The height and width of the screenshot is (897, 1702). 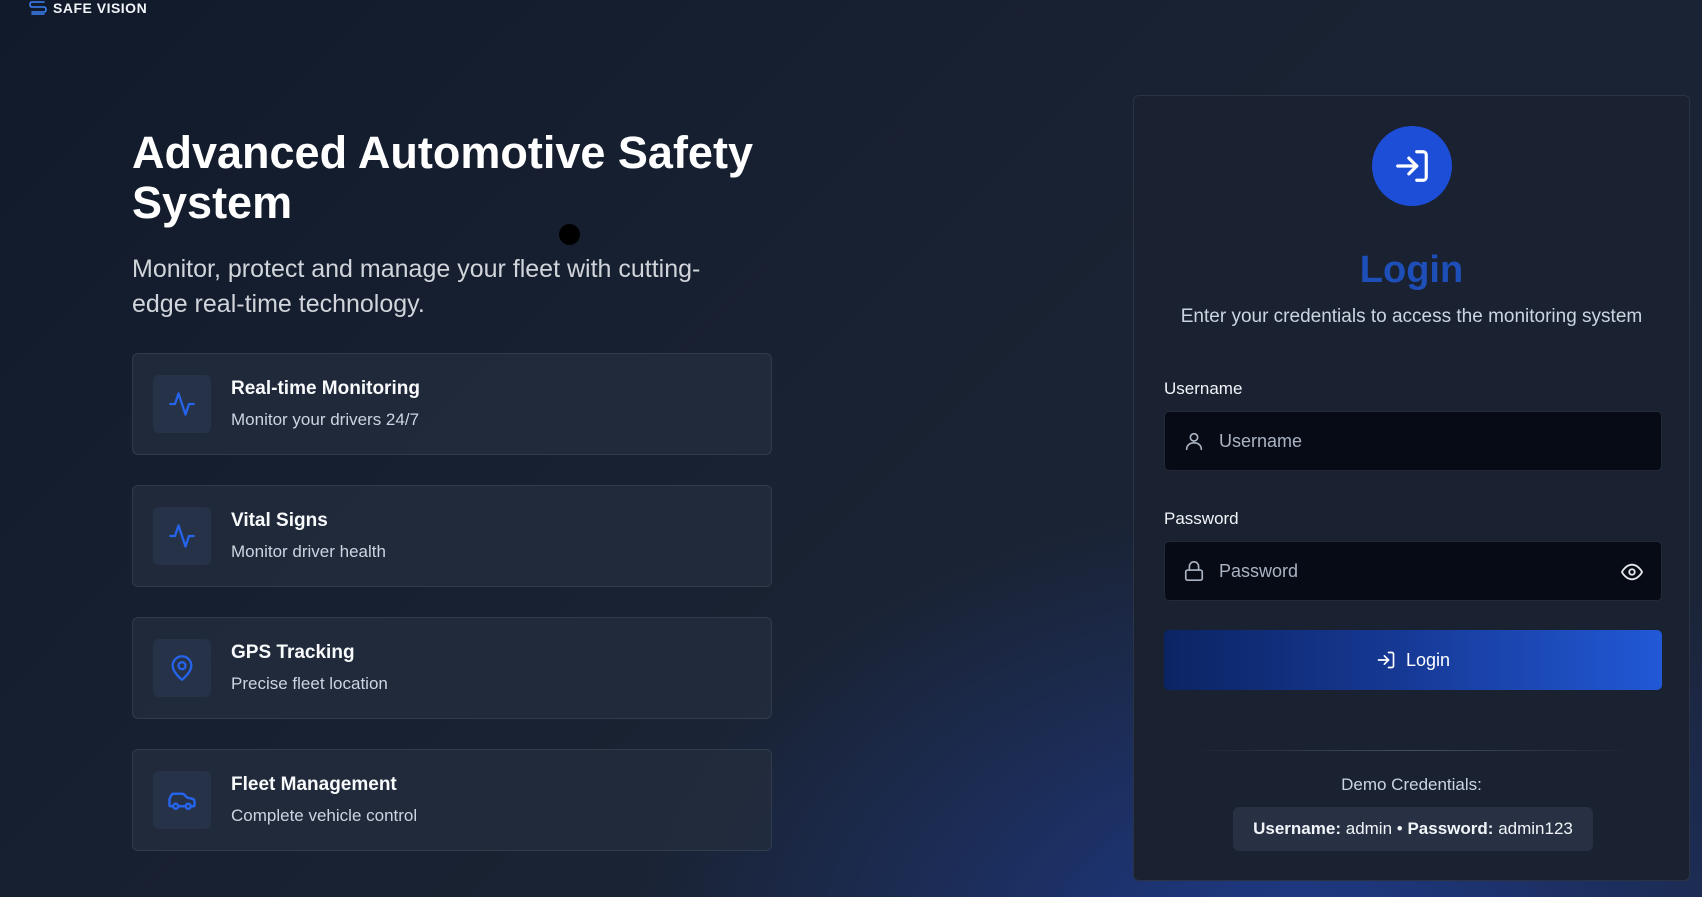 What do you see at coordinates (182, 668) in the screenshot?
I see `map-pin-icon` at bounding box center [182, 668].